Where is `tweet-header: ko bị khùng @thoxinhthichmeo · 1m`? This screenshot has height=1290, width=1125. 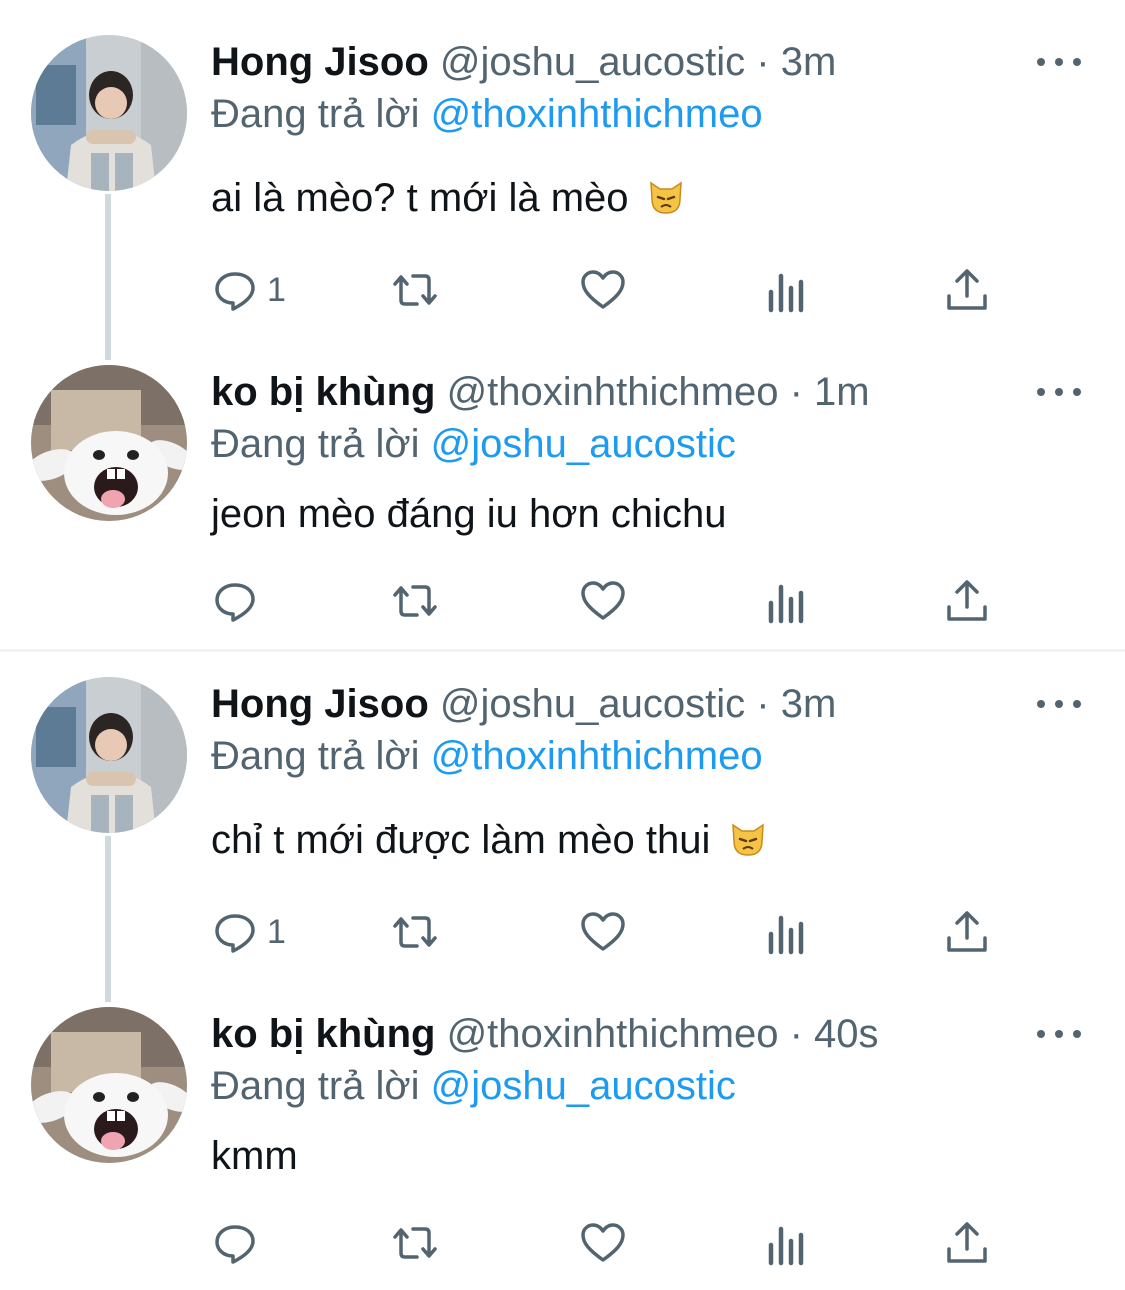
tweet-header: ko bị khùng @thoxinhthichmeo · 1m is located at coordinates (653, 392).